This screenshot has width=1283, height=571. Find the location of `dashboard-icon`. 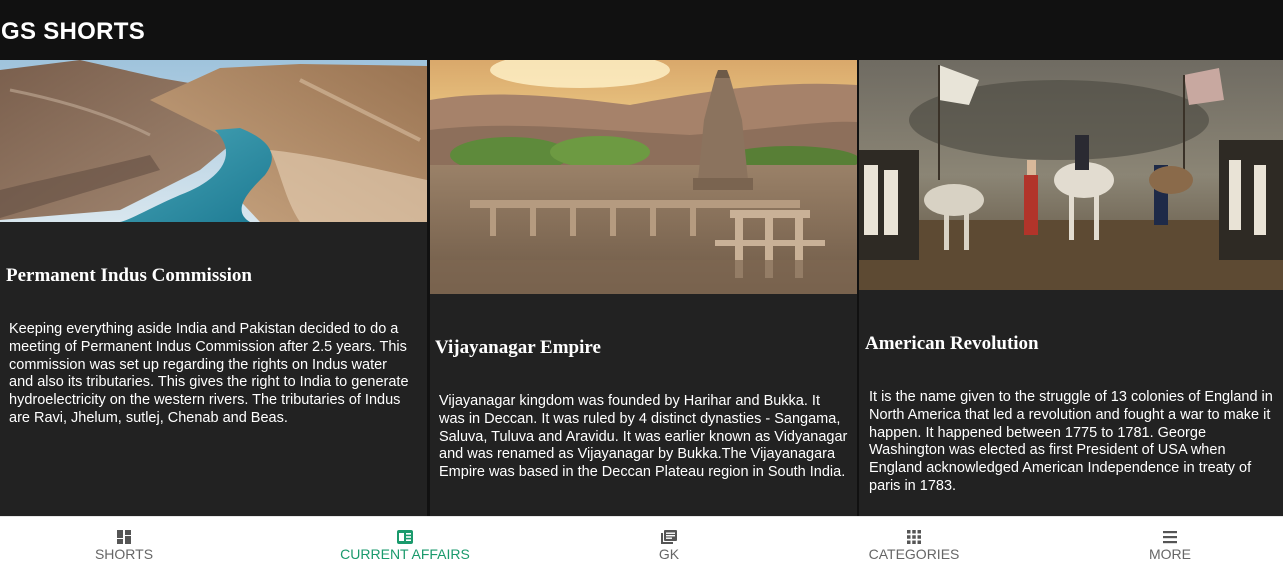

dashboard-icon is located at coordinates (124, 537).